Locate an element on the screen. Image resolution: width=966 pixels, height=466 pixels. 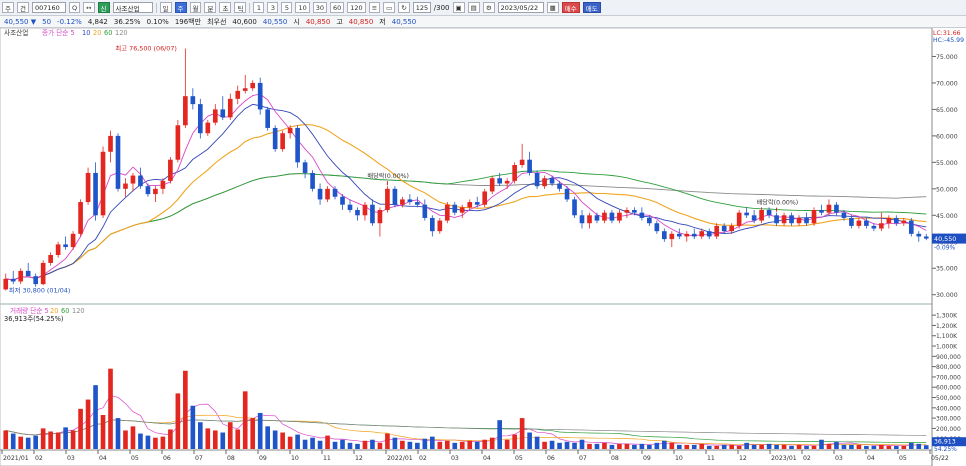
refresh-icon: ↻ is located at coordinates (404, 7).